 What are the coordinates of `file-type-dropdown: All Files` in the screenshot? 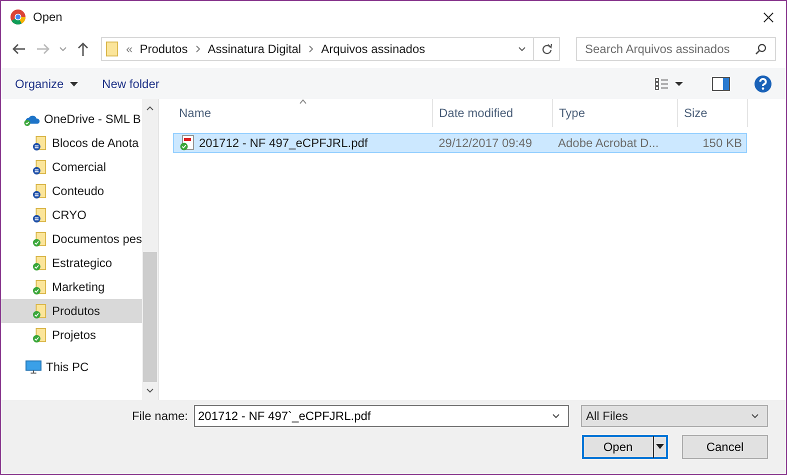 It's located at (674, 416).